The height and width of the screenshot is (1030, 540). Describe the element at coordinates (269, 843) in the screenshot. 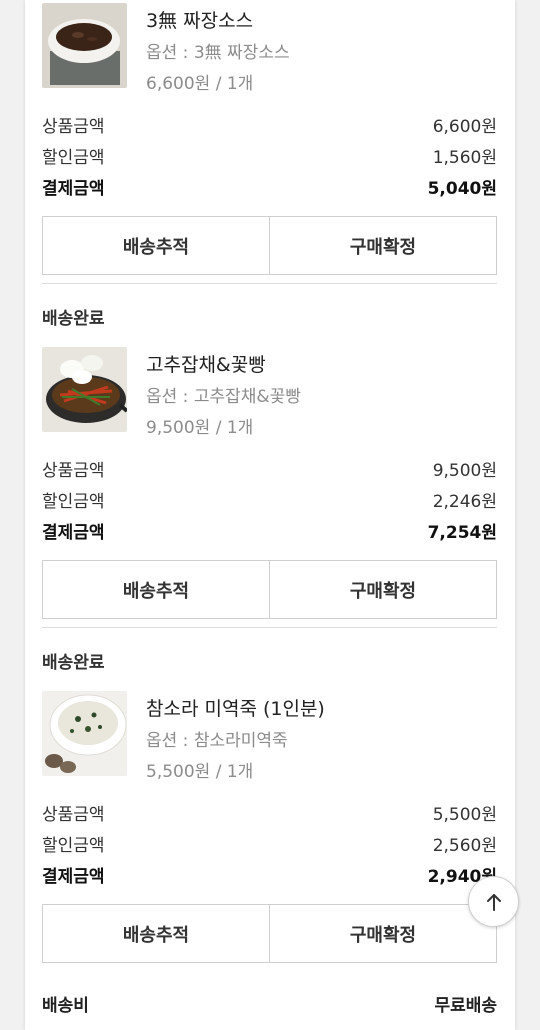

I see `discount-amount-row: 할인금액 2,560원` at that location.